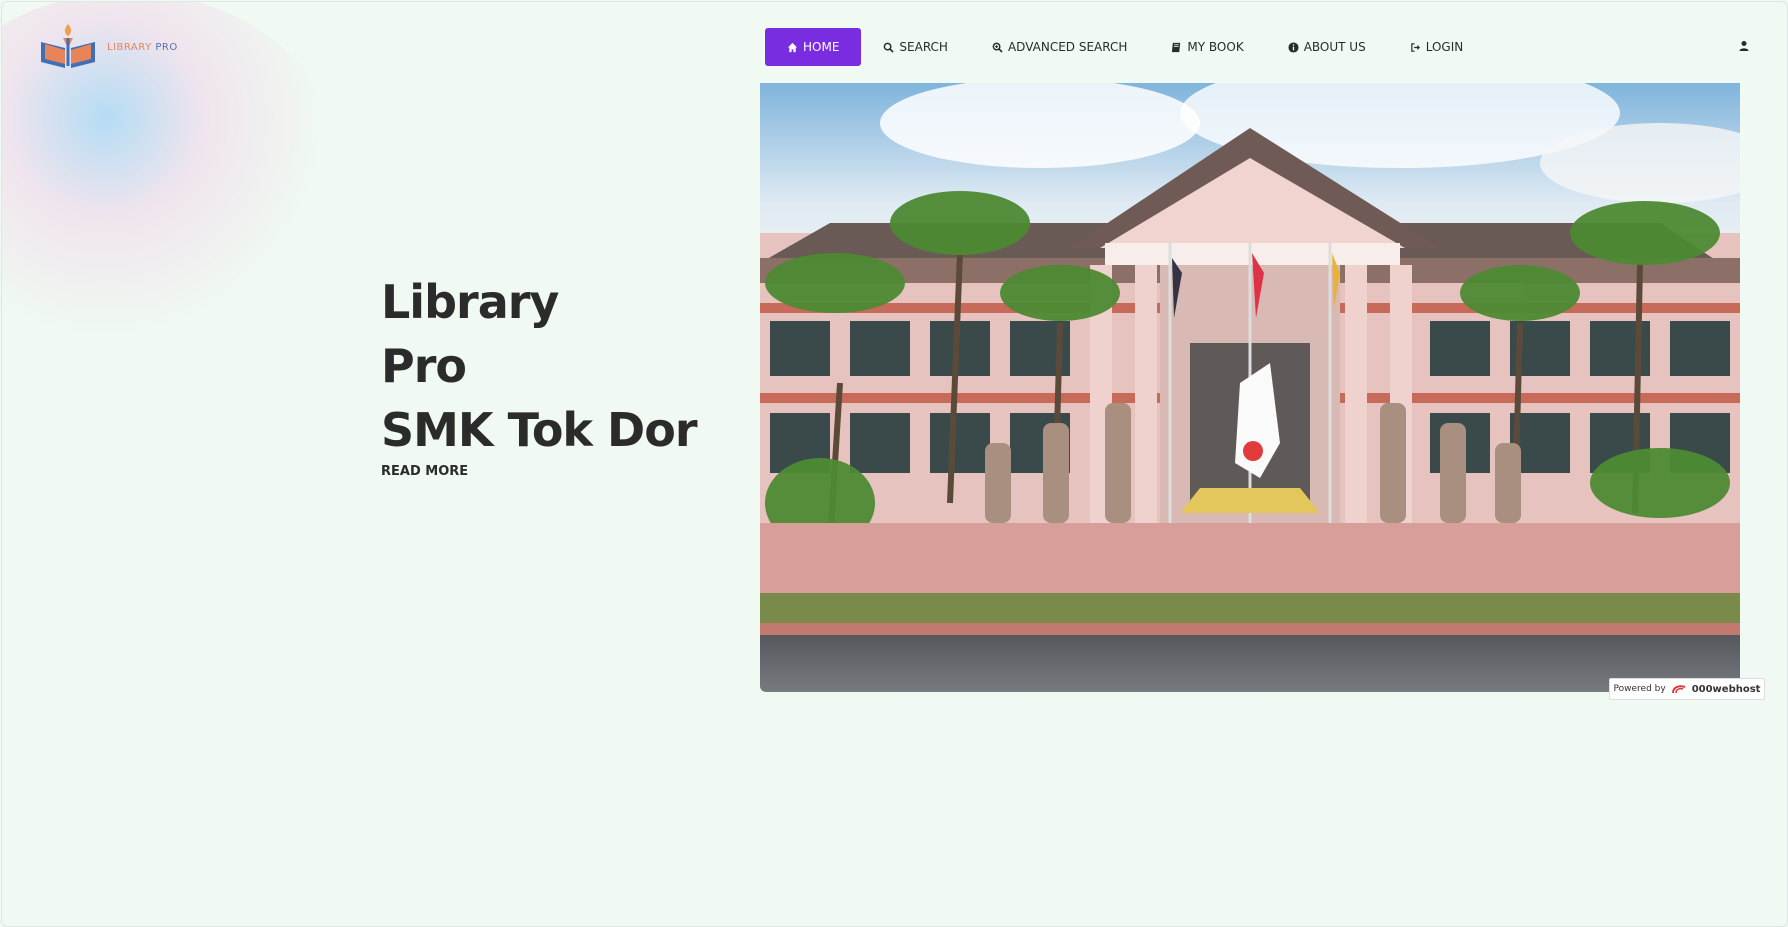  What do you see at coordinates (923, 47) in the screenshot?
I see `nav-search-label: SEARCH` at bounding box center [923, 47].